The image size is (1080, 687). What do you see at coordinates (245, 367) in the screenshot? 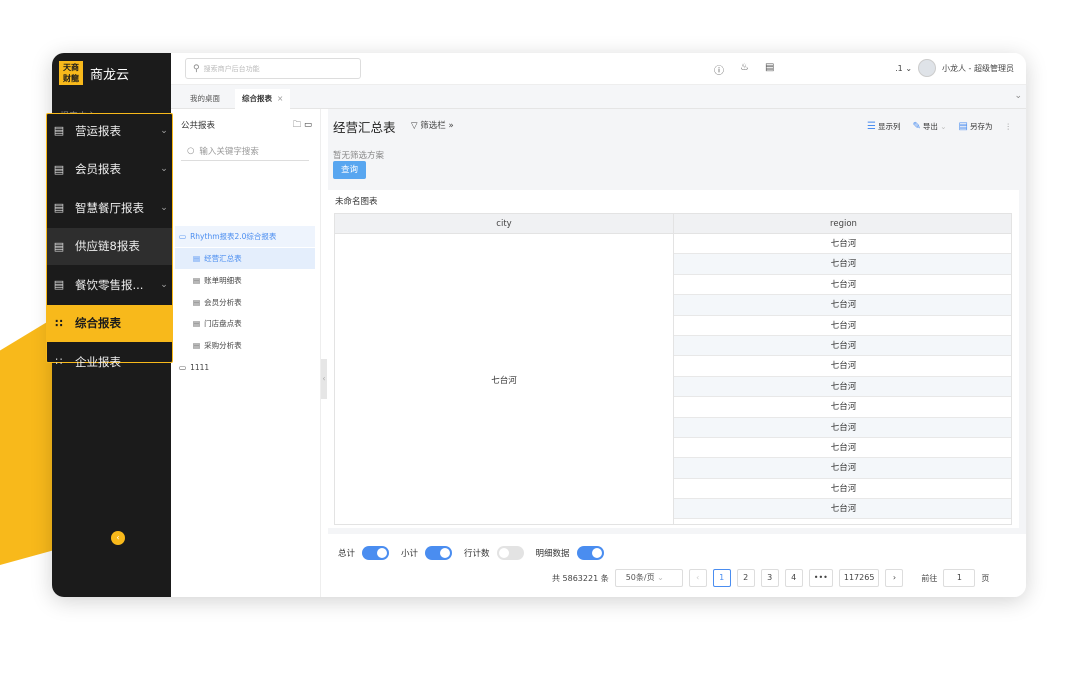
I see `tree-folder-1111: ▭ 1111` at bounding box center [245, 367].